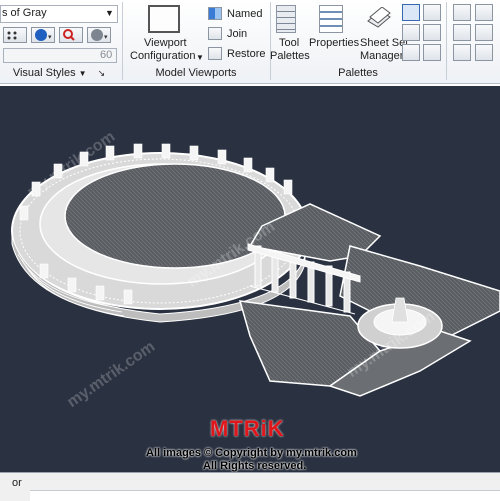 The width and height of the screenshot is (500, 501). Describe the element at coordinates (12, 35) in the screenshot. I see `grid-dots-icon` at that location.